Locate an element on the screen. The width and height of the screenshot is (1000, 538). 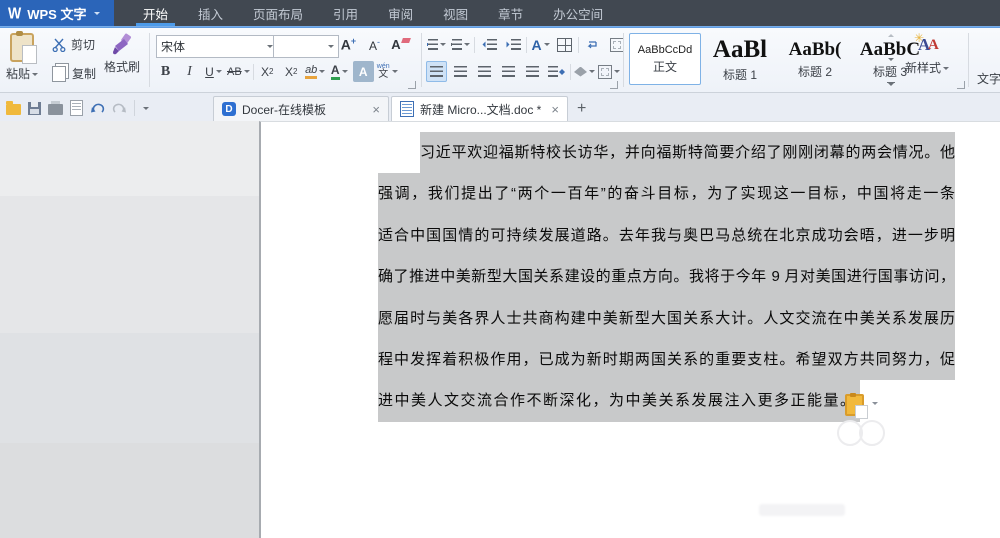
align-right-button is located at coordinates (484, 71).